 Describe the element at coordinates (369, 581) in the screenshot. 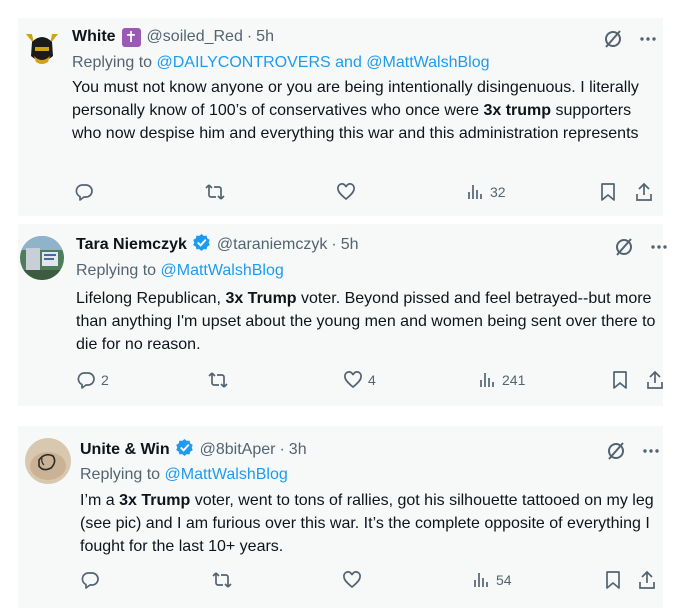

I see `action-bar: 54` at that location.